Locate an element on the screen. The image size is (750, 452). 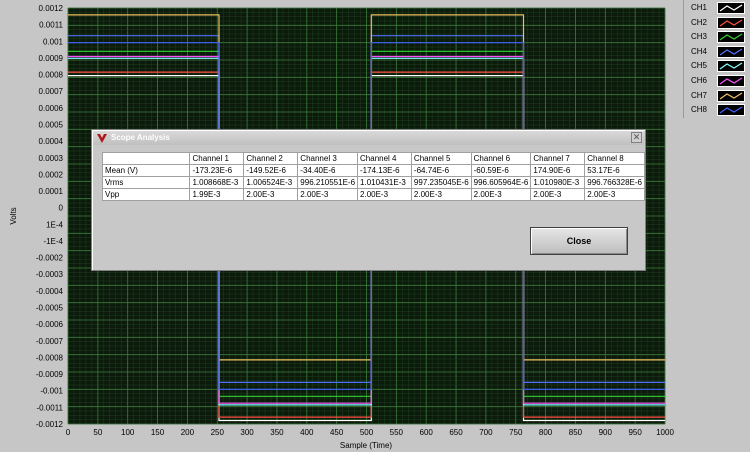
y-tick-label: -0.0006 is located at coordinates (50, 324).